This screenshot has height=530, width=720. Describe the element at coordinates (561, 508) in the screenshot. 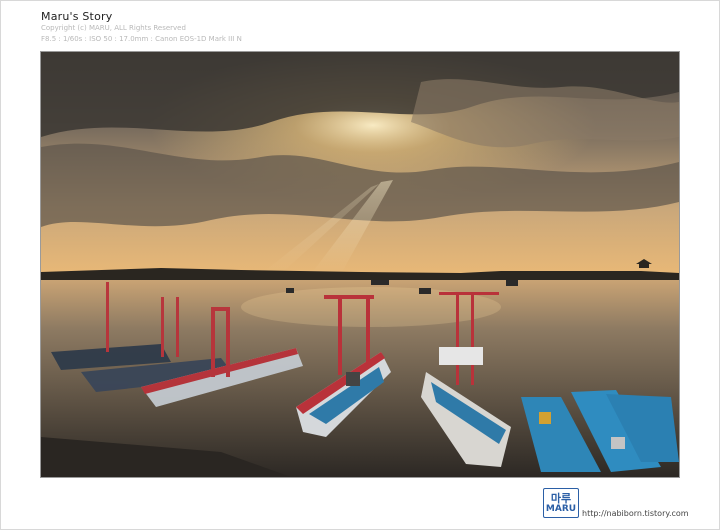

I see `logo-english-text: MARU` at that location.